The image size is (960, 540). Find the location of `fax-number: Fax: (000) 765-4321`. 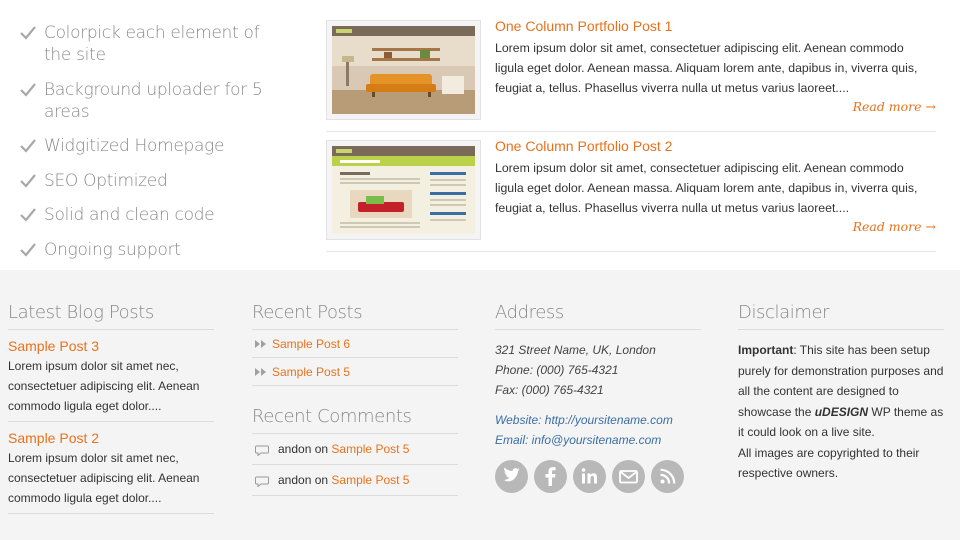

fax-number: Fax: (000) 765-4321 is located at coordinates (549, 390).